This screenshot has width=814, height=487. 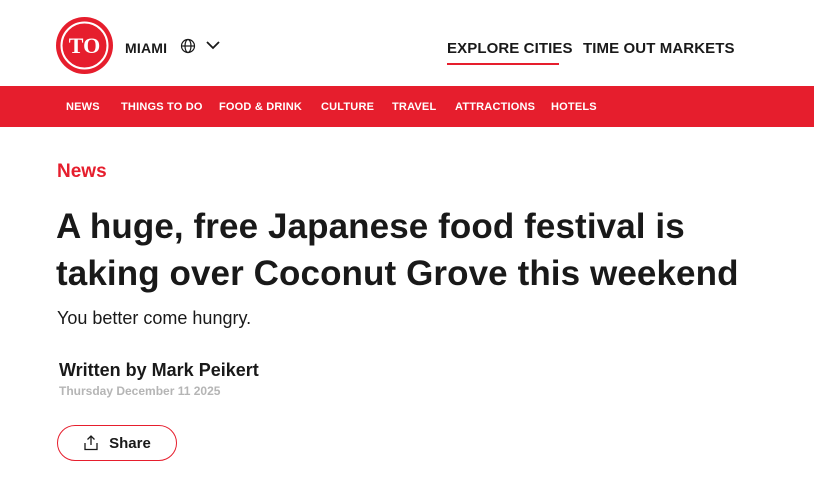 What do you see at coordinates (414, 107) in the screenshot?
I see `menu-item-travel: TRAVEL` at bounding box center [414, 107].